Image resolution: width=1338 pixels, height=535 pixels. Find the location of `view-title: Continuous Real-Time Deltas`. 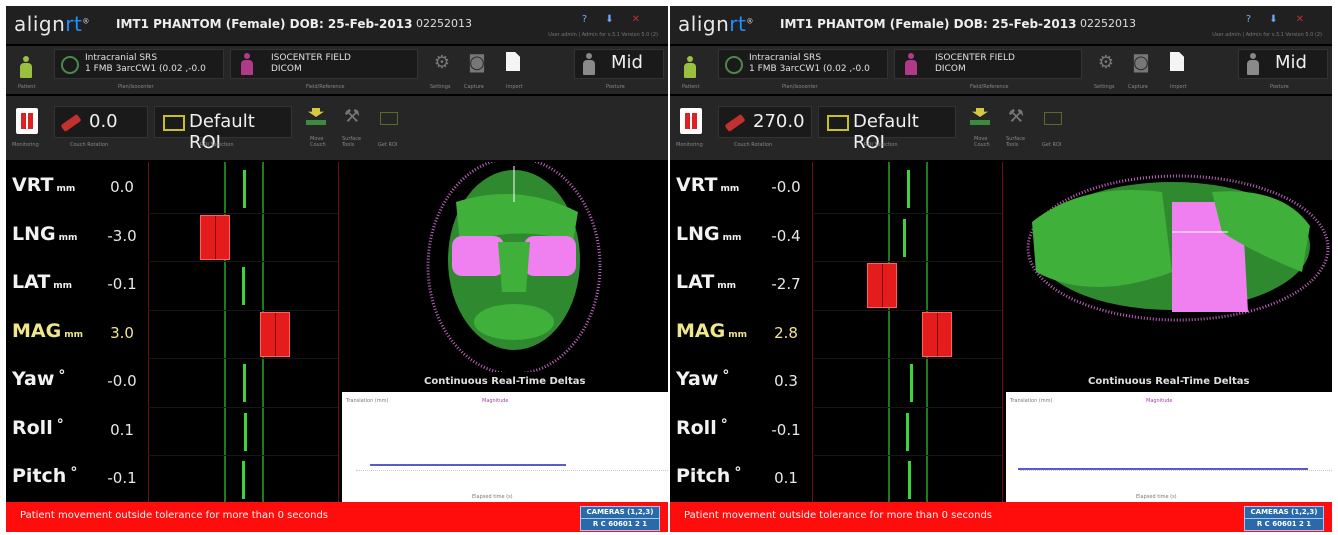

view-title: Continuous Real-Time Deltas is located at coordinates (1169, 381).